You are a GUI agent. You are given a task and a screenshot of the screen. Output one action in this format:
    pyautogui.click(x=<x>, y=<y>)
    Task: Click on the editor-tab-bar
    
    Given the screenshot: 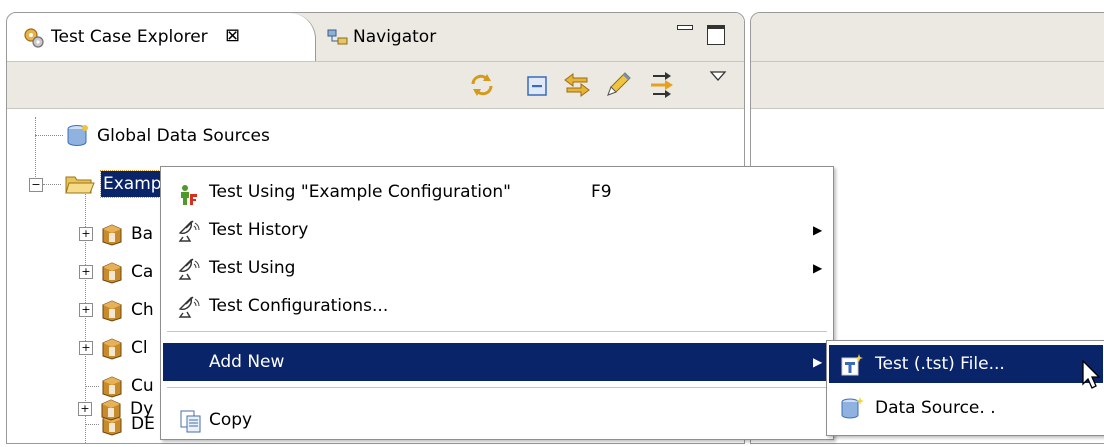 What is the action you would take?
    pyautogui.click(x=927, y=37)
    